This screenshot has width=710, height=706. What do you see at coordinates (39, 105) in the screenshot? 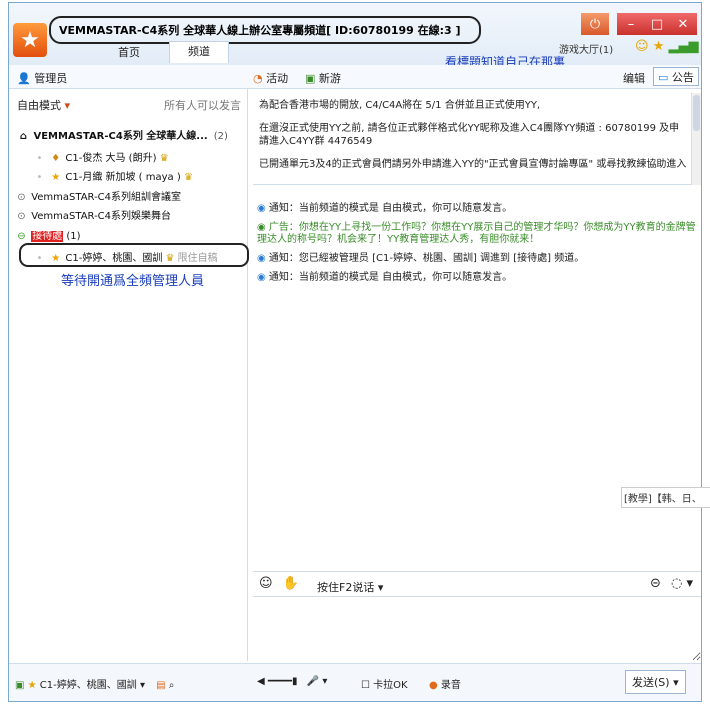
I see `mode-label: 自由模式` at bounding box center [39, 105].